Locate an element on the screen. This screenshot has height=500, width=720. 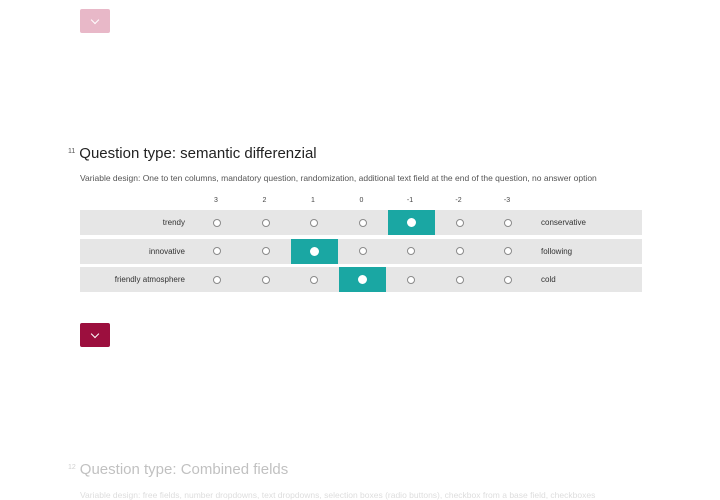
grid-row: friendly atmosphere cold is located at coordinates (361, 279).